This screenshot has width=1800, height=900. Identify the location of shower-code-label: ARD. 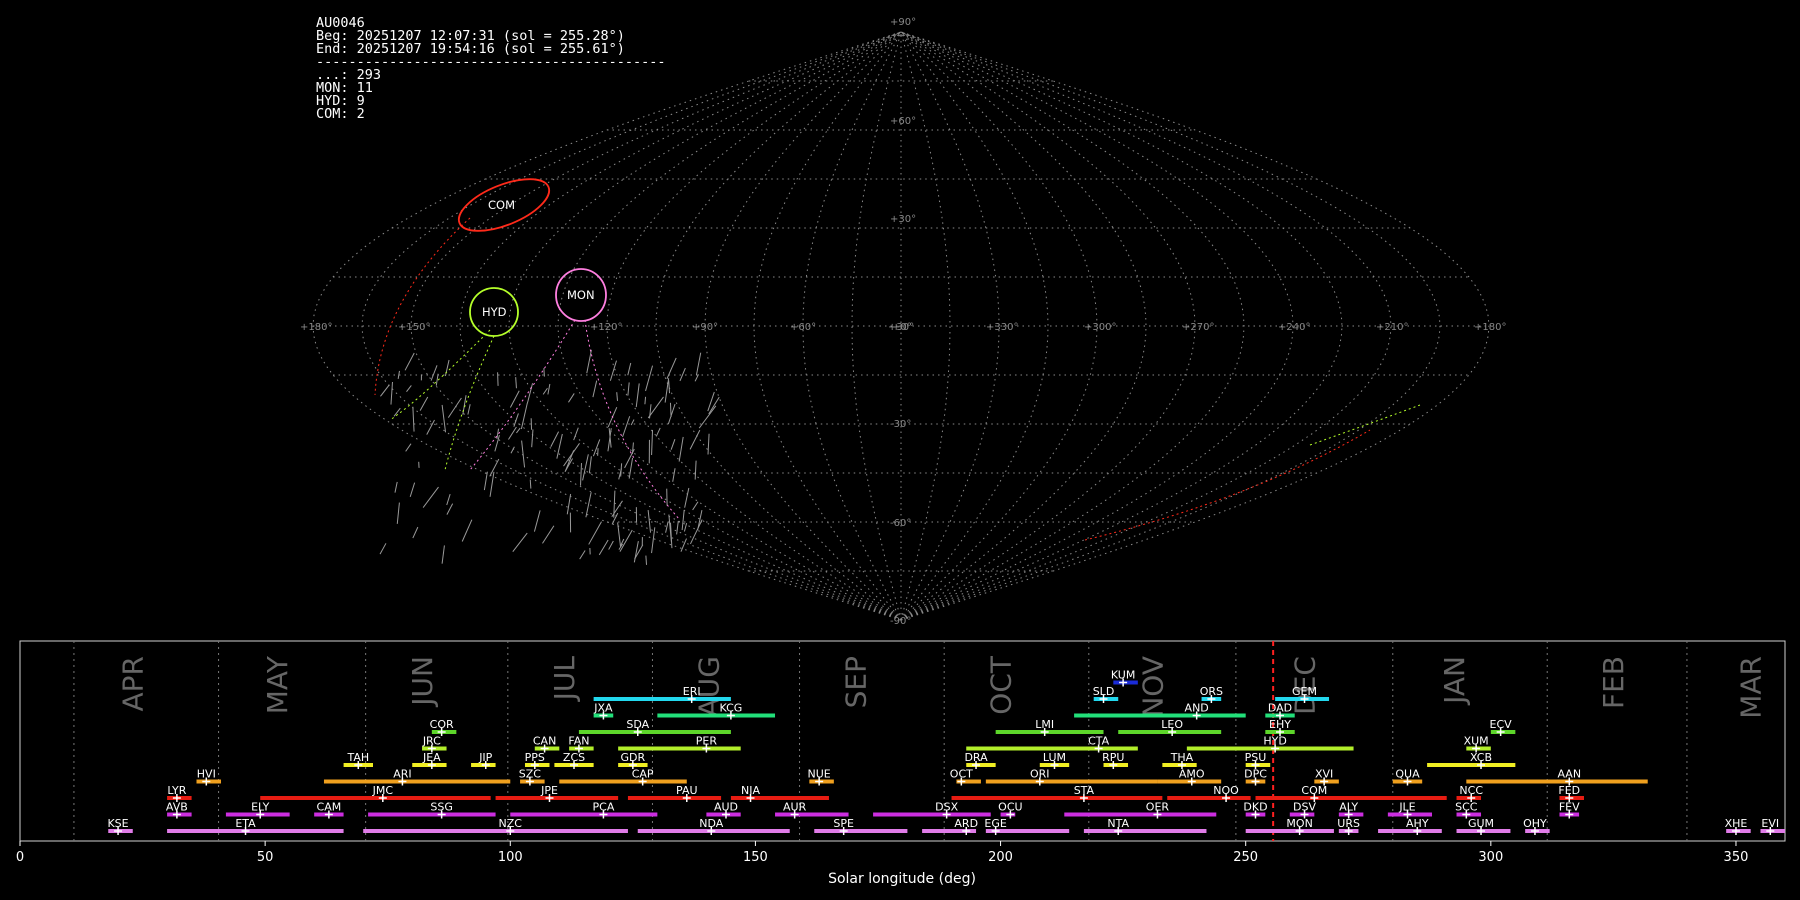
(966, 823).